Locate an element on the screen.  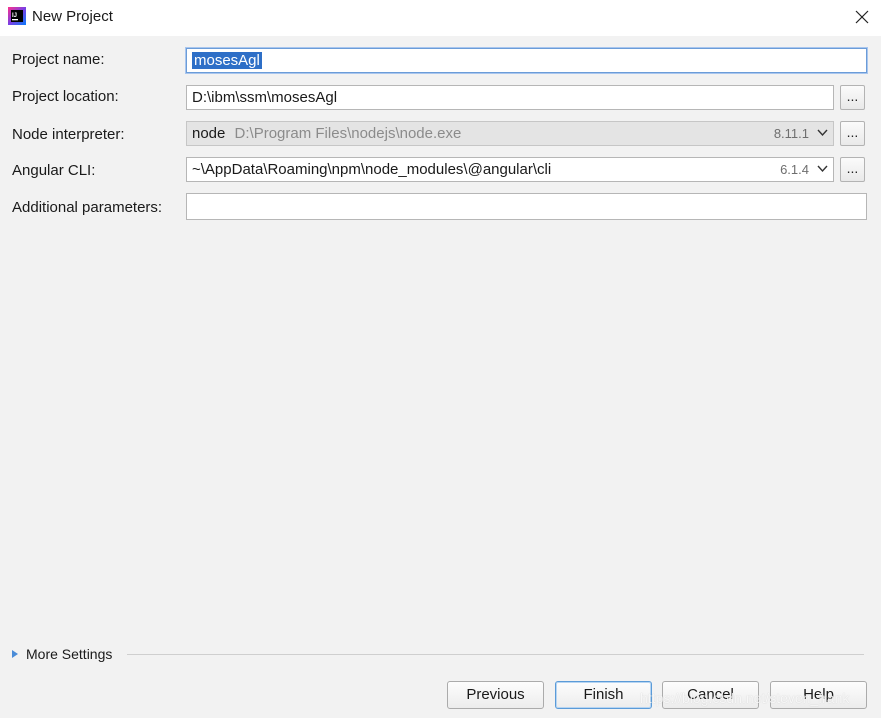
project-name-value: mosesAgl is located at coordinates (227, 60).